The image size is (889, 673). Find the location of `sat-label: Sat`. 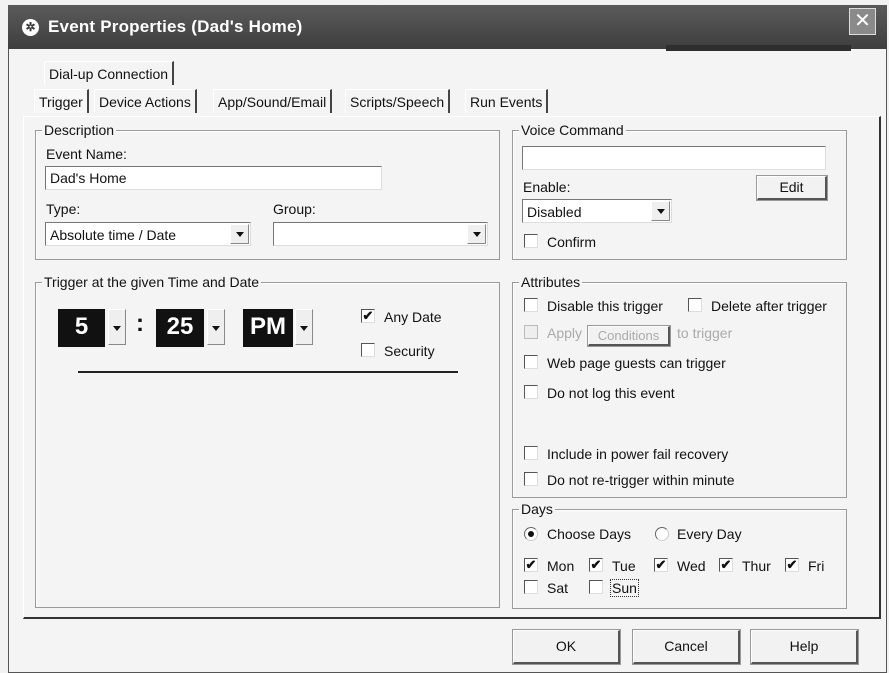

sat-label: Sat is located at coordinates (558, 588).